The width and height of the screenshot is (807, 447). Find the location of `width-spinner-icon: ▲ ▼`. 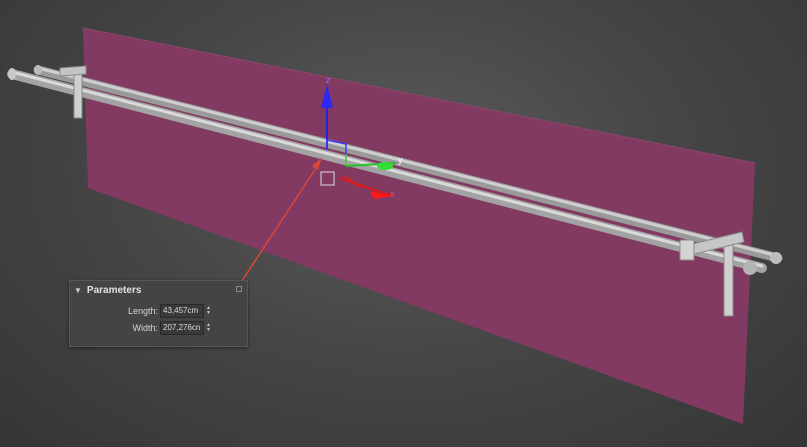

width-spinner-icon: ▲ ▼ is located at coordinates (208, 328).